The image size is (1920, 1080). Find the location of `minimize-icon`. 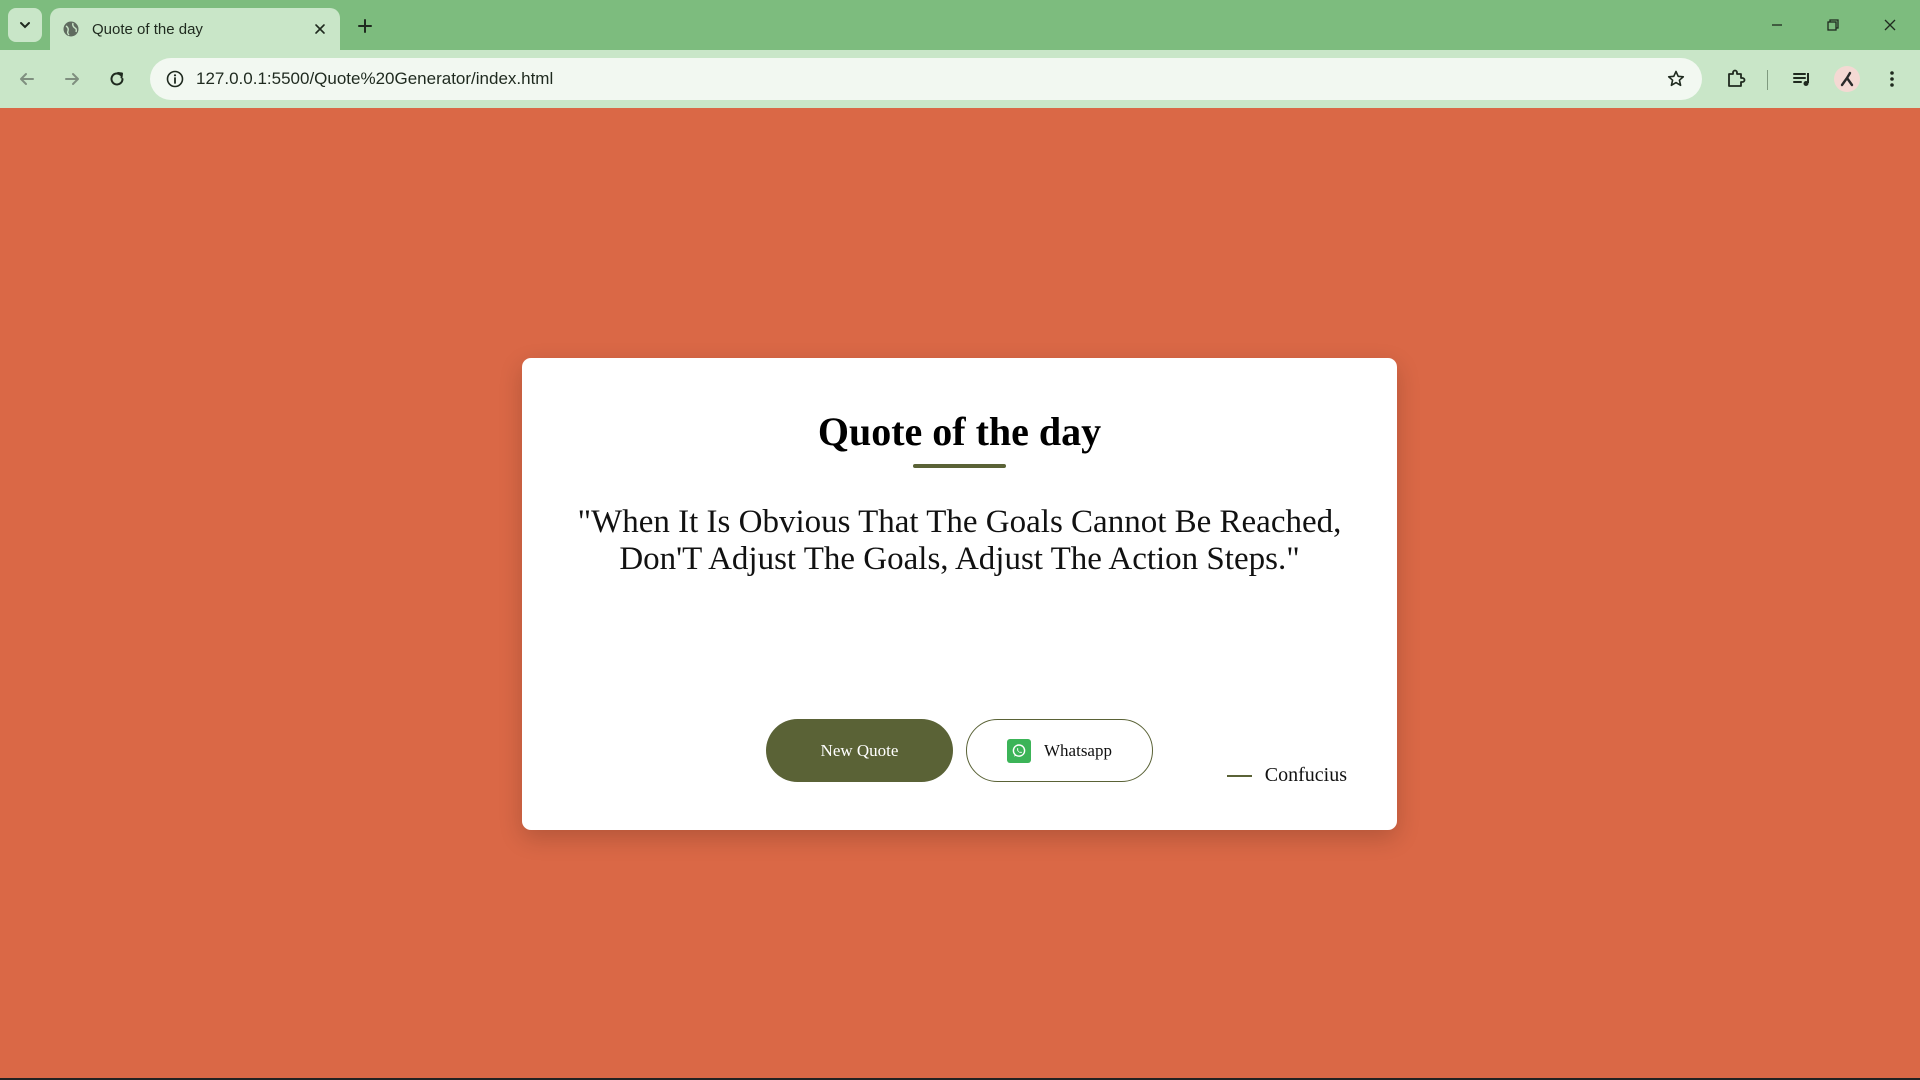

minimize-icon is located at coordinates (1777, 25).